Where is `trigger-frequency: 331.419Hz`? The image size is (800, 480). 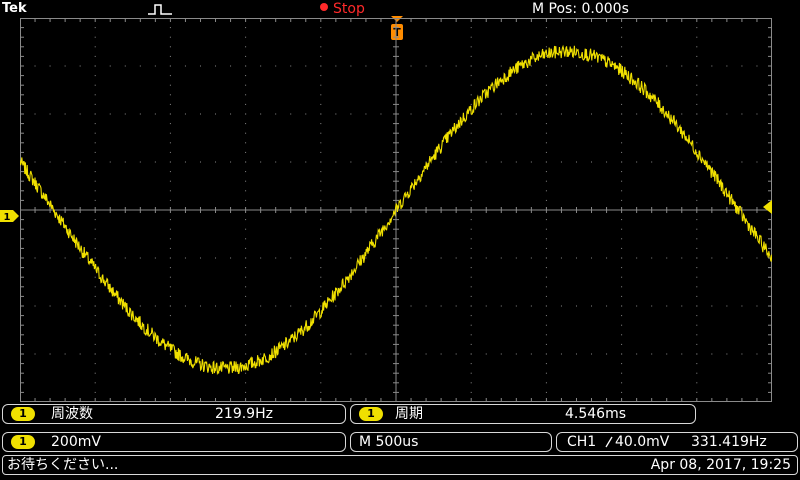 trigger-frequency: 331.419Hz is located at coordinates (729, 442).